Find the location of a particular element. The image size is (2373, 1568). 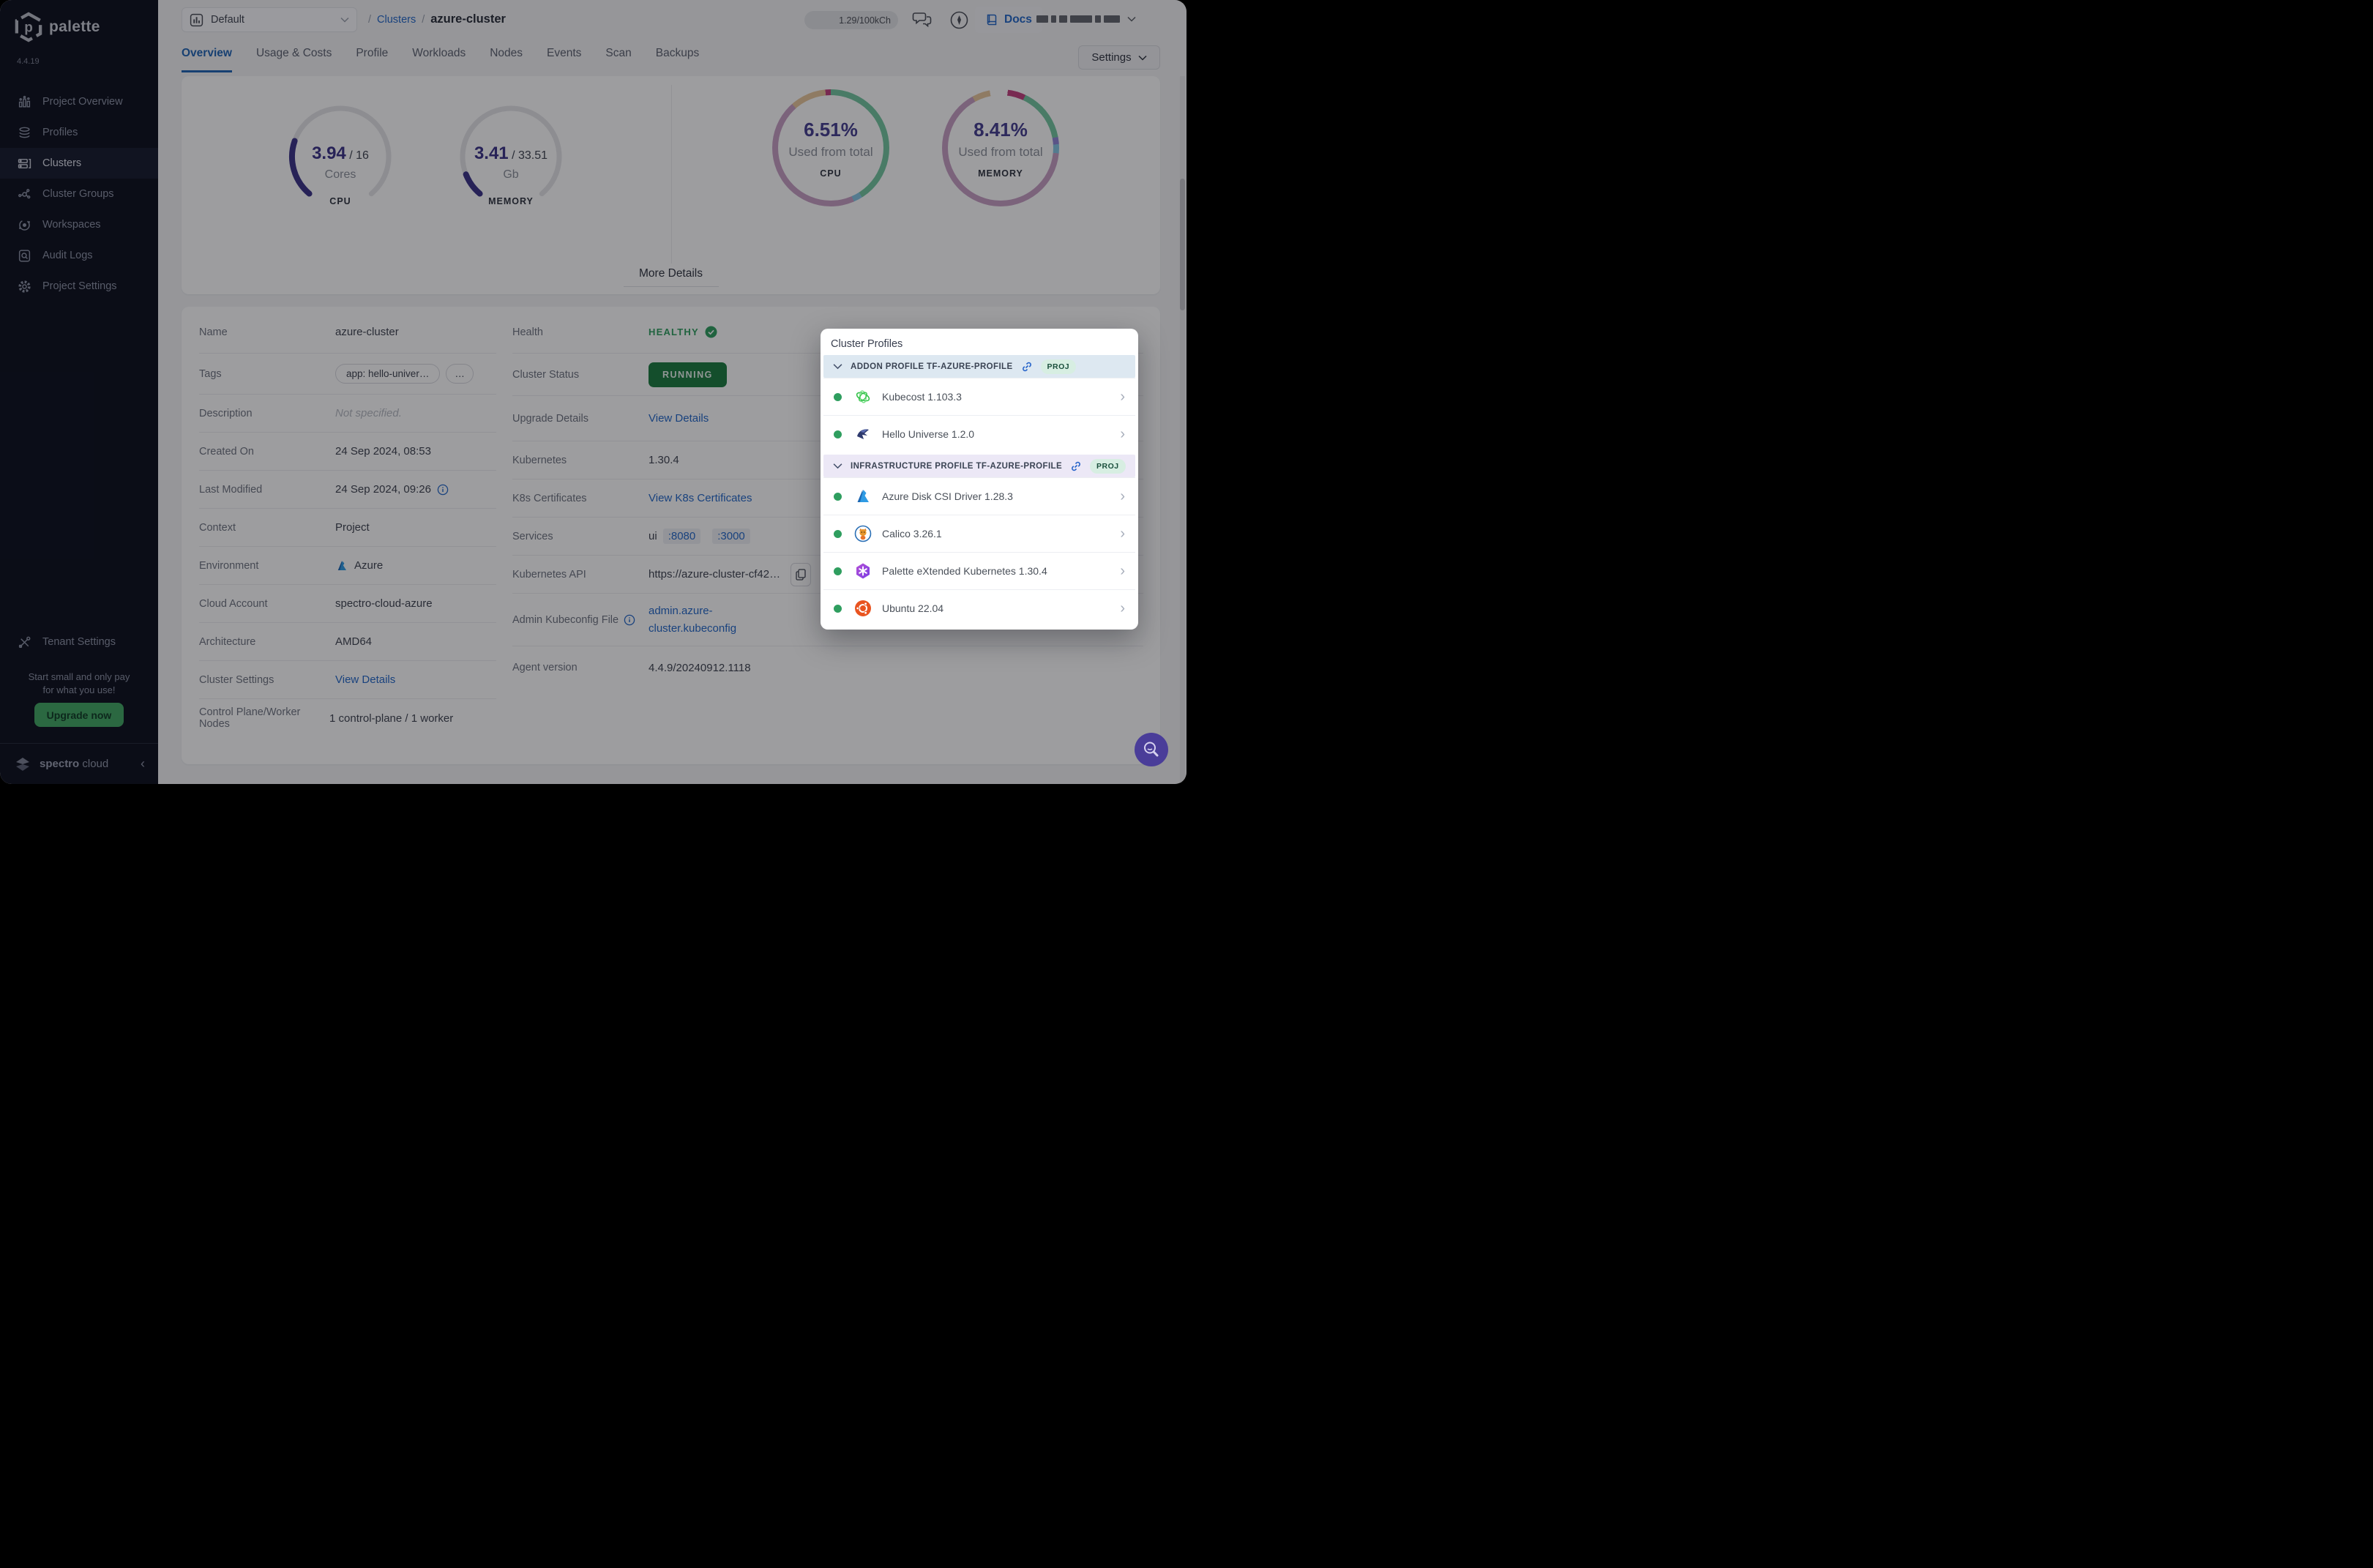

chat-icon is located at coordinates (923, 21).